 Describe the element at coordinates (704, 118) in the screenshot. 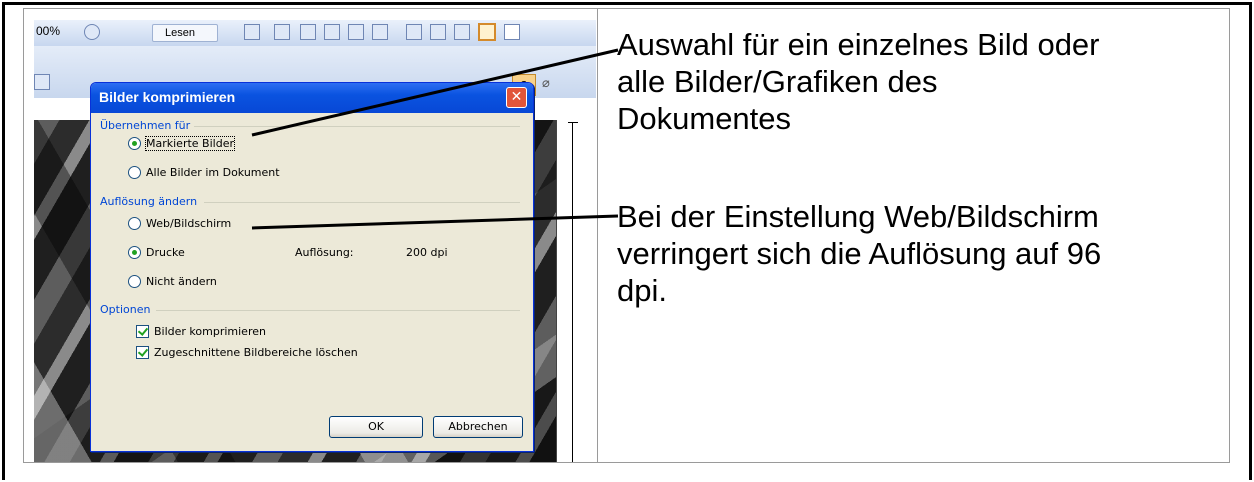

I see `callout-line: Dokumentes` at that location.